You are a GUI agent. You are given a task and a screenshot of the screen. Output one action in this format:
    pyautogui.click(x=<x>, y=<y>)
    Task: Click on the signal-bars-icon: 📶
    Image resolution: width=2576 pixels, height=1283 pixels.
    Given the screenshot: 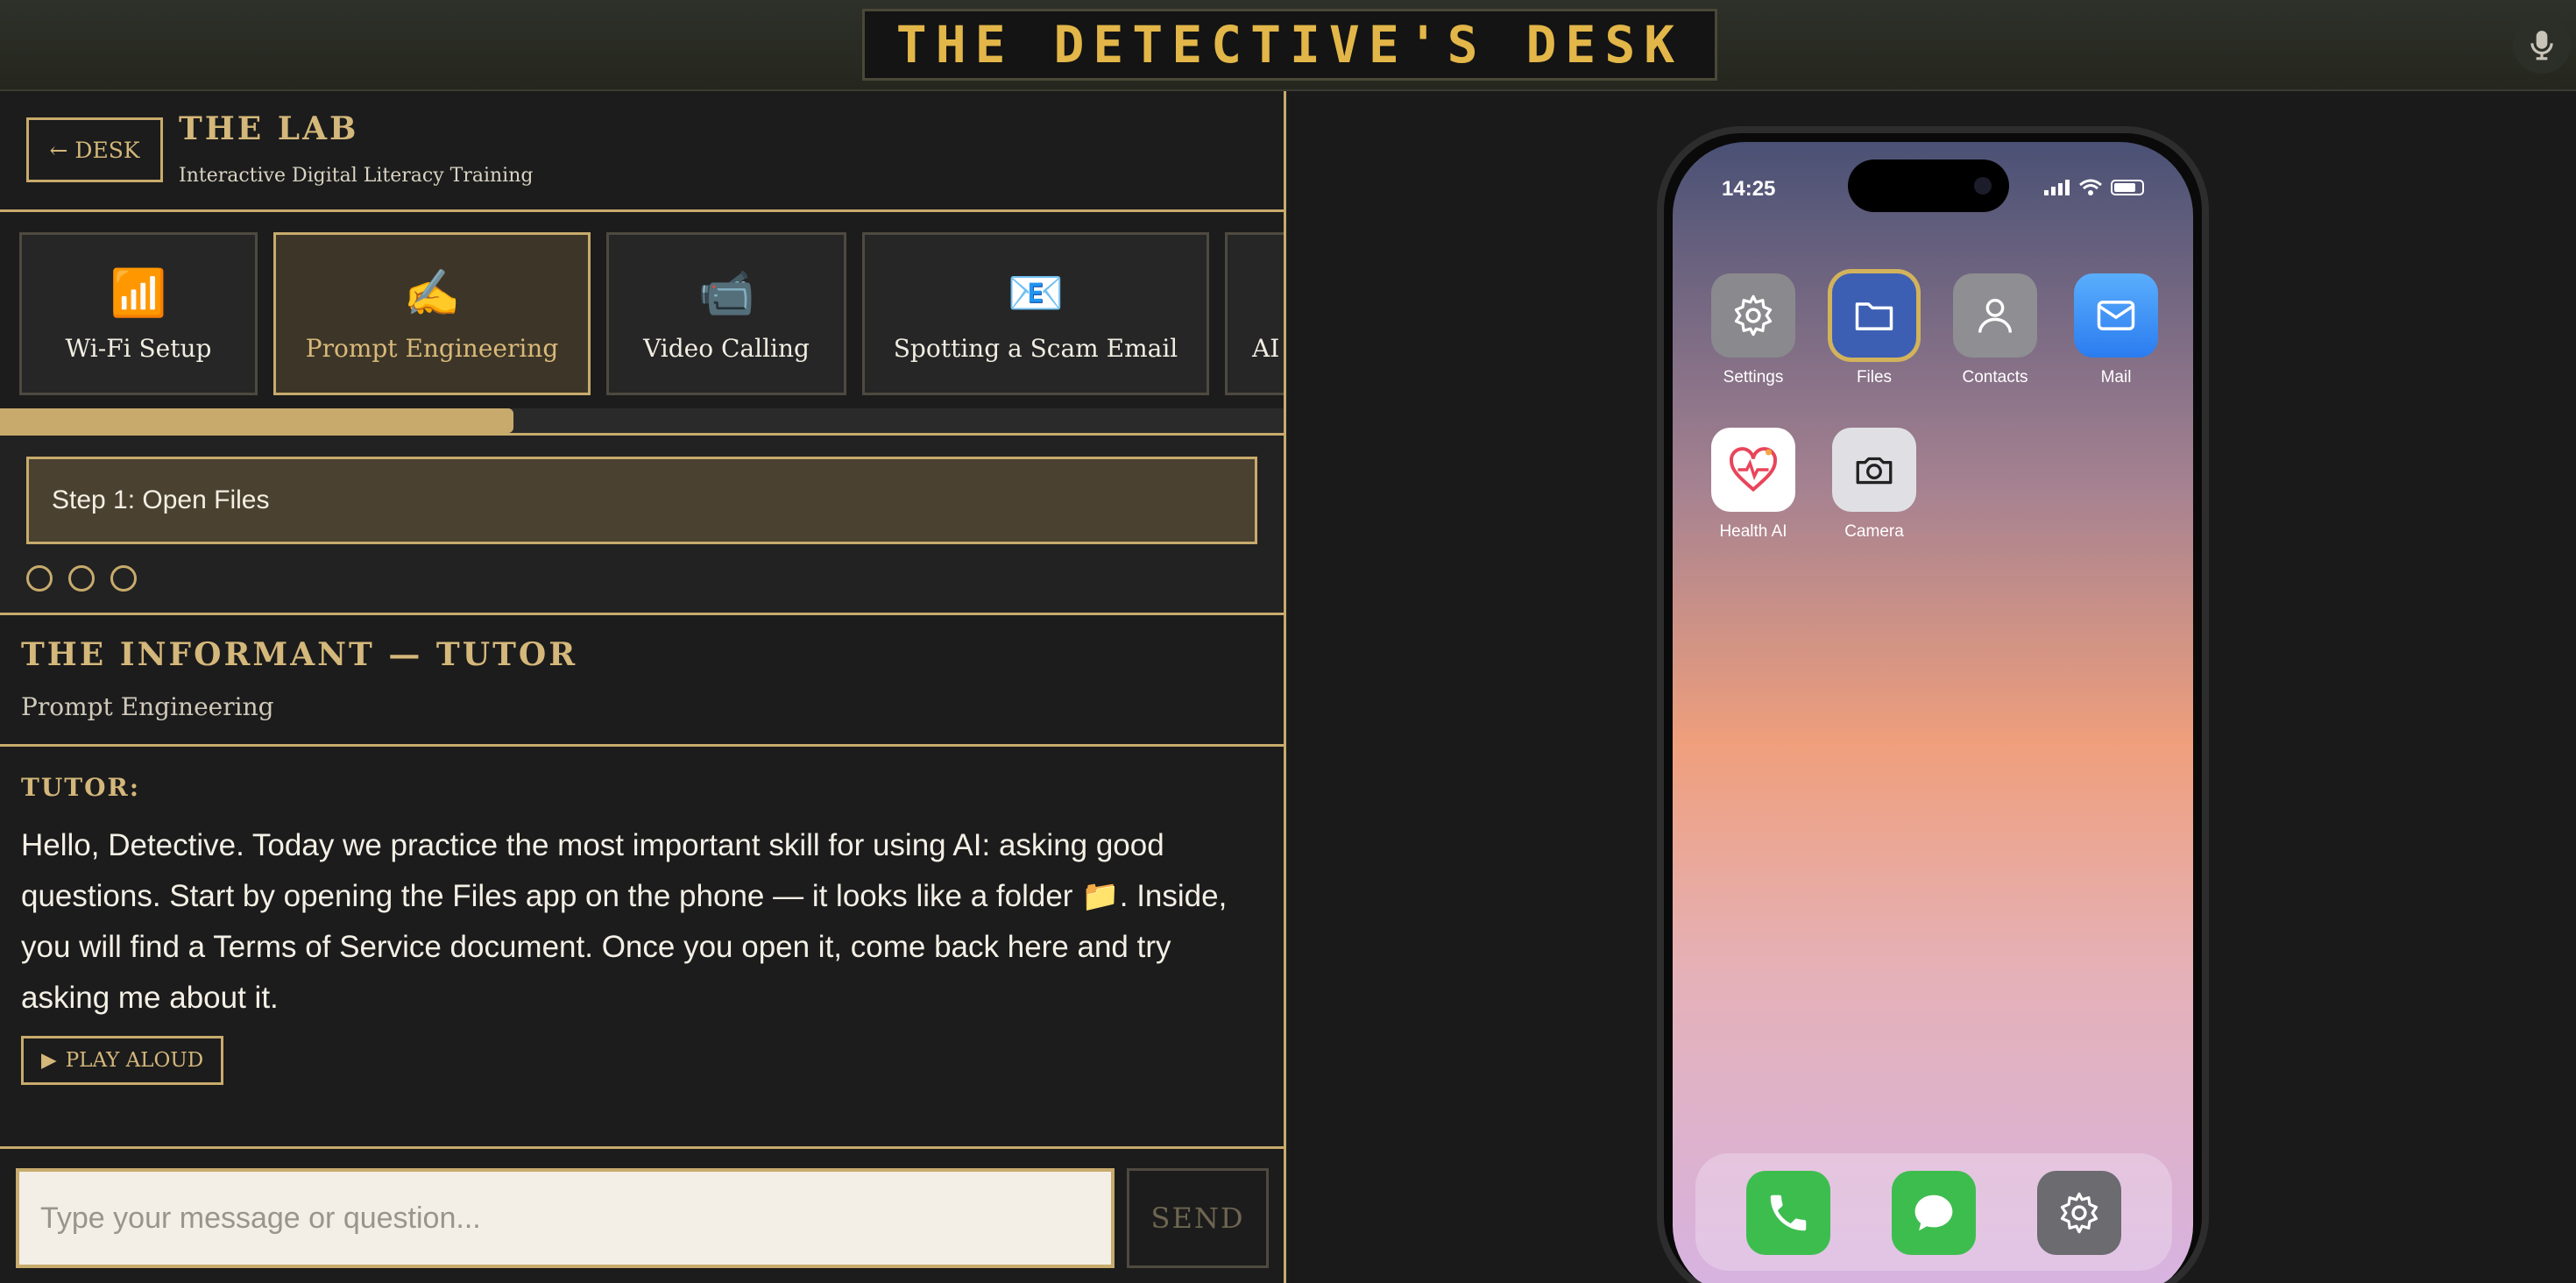 What is the action you would take?
    pyautogui.click(x=138, y=293)
    